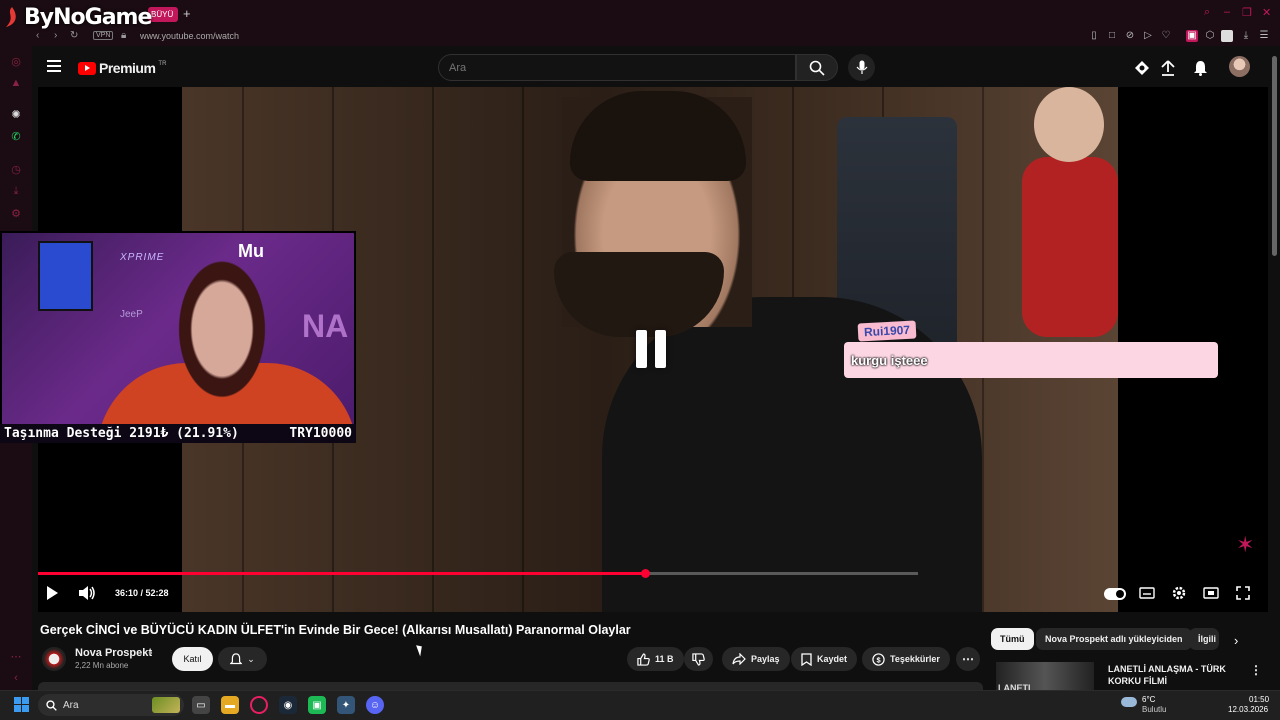  What do you see at coordinates (1266, 12) in the screenshot?
I see `close-icon: ✕` at bounding box center [1266, 12].